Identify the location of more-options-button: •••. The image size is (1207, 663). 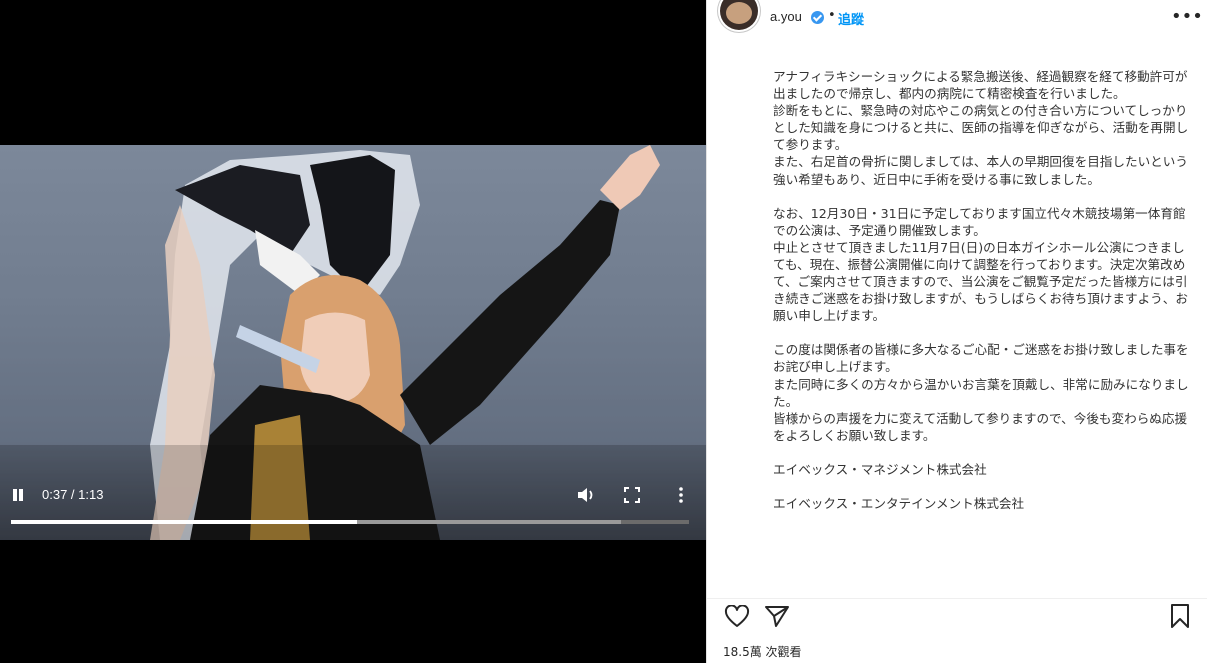
(1187, 16).